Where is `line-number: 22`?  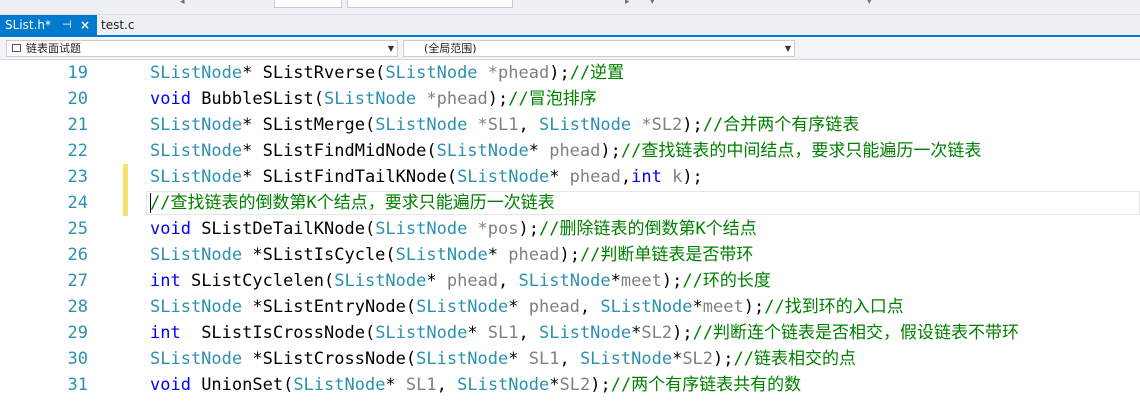
line-number: 22 is located at coordinates (77, 151).